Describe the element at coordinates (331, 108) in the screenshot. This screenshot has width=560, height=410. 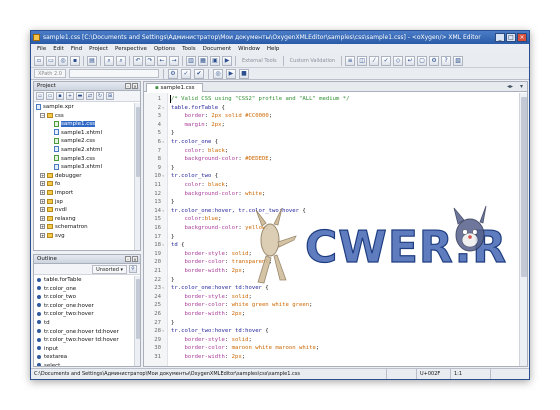
I see `code-line: 2 ▿ table.forTable {` at that location.